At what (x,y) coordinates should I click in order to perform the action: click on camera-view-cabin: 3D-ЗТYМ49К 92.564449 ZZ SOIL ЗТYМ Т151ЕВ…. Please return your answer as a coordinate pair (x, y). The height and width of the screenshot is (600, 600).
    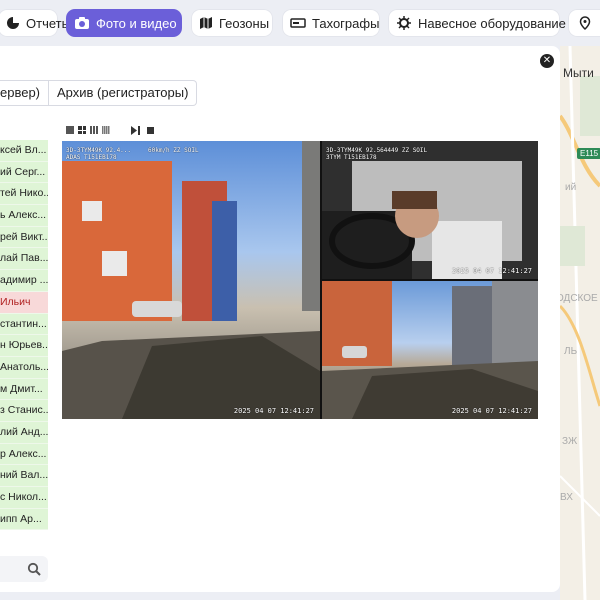
    Looking at the image, I should click on (430, 210).